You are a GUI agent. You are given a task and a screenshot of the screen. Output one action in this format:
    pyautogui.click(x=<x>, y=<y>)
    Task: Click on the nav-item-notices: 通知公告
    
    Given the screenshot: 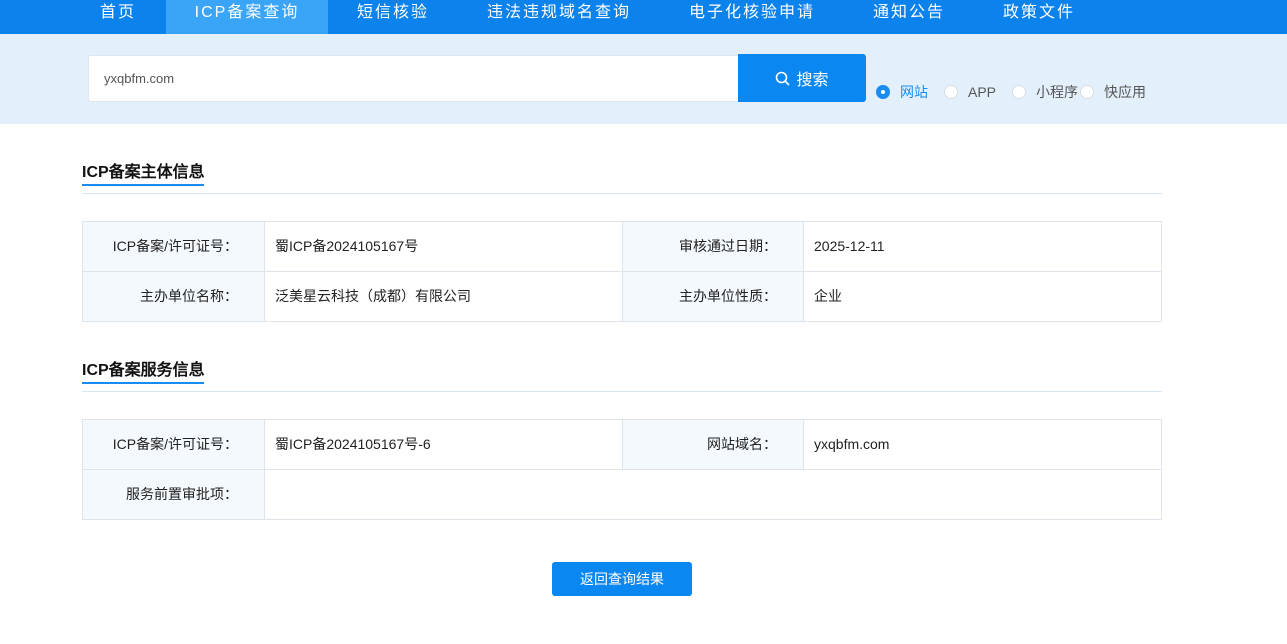 What is the action you would take?
    pyautogui.click(x=909, y=17)
    